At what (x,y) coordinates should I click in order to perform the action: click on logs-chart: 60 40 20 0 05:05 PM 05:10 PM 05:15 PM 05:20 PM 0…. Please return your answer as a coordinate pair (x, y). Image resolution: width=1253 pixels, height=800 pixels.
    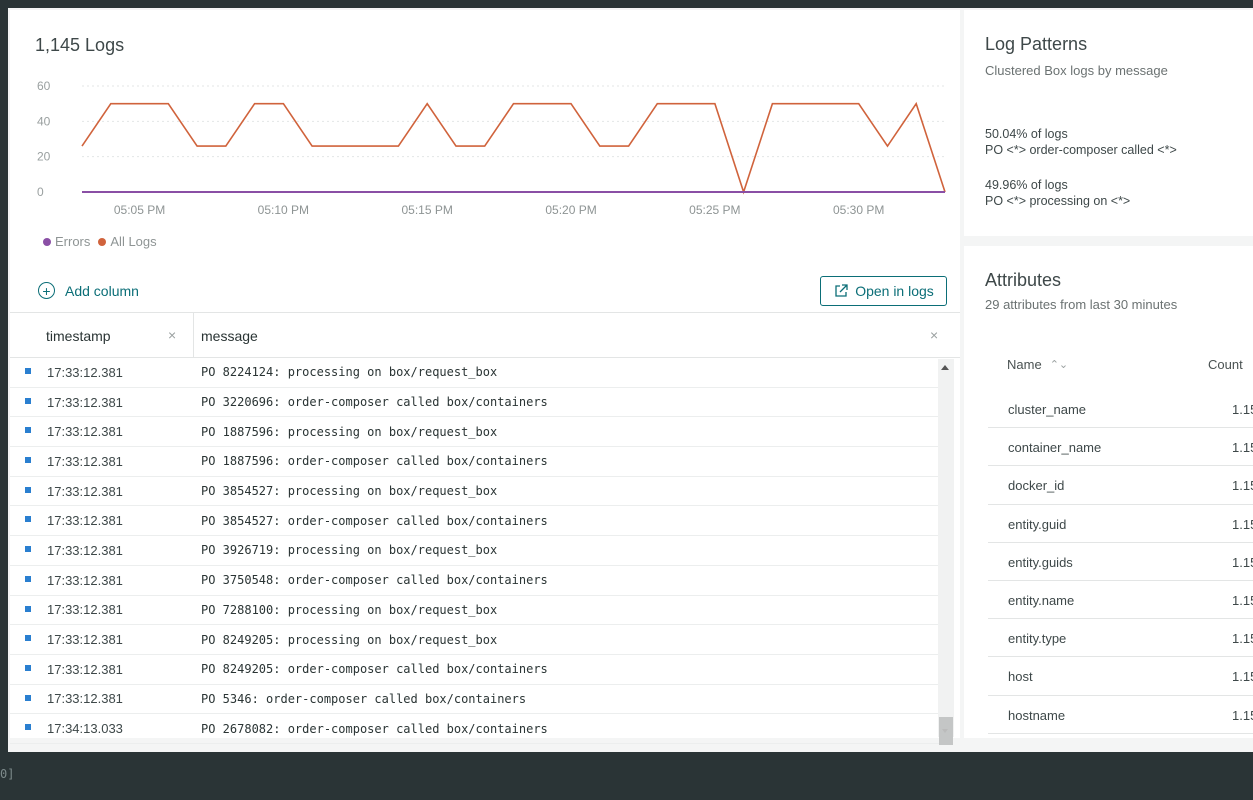
    Looking at the image, I should click on (491, 148).